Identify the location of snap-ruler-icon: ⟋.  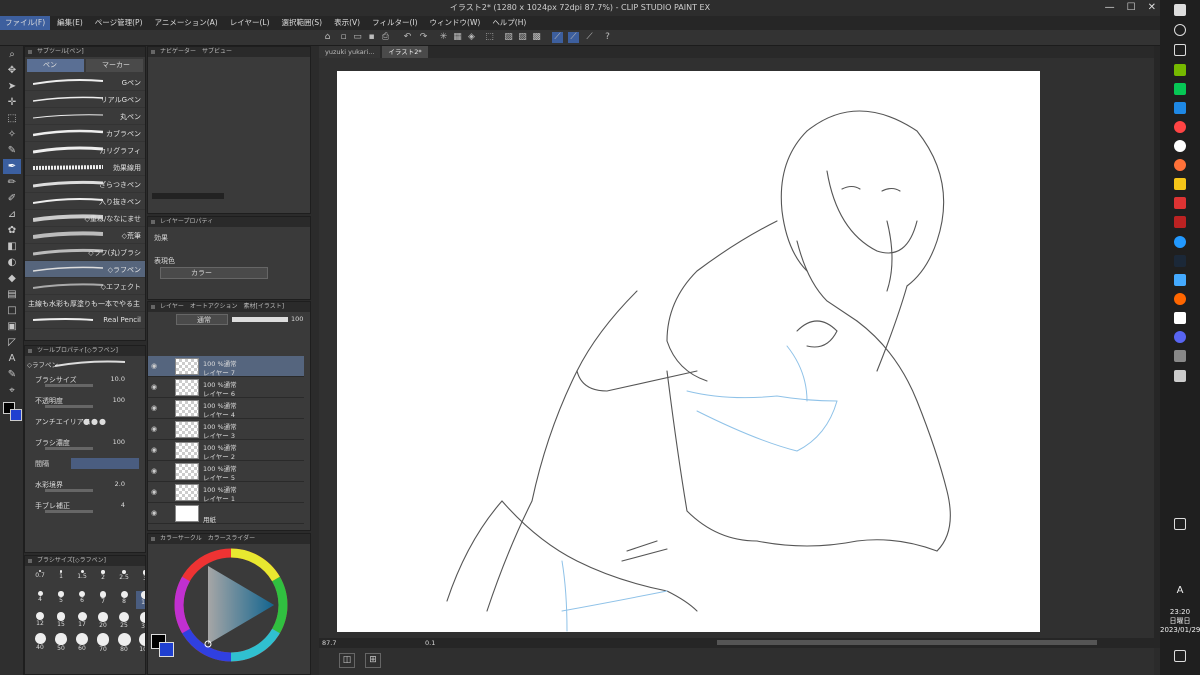
(557, 37).